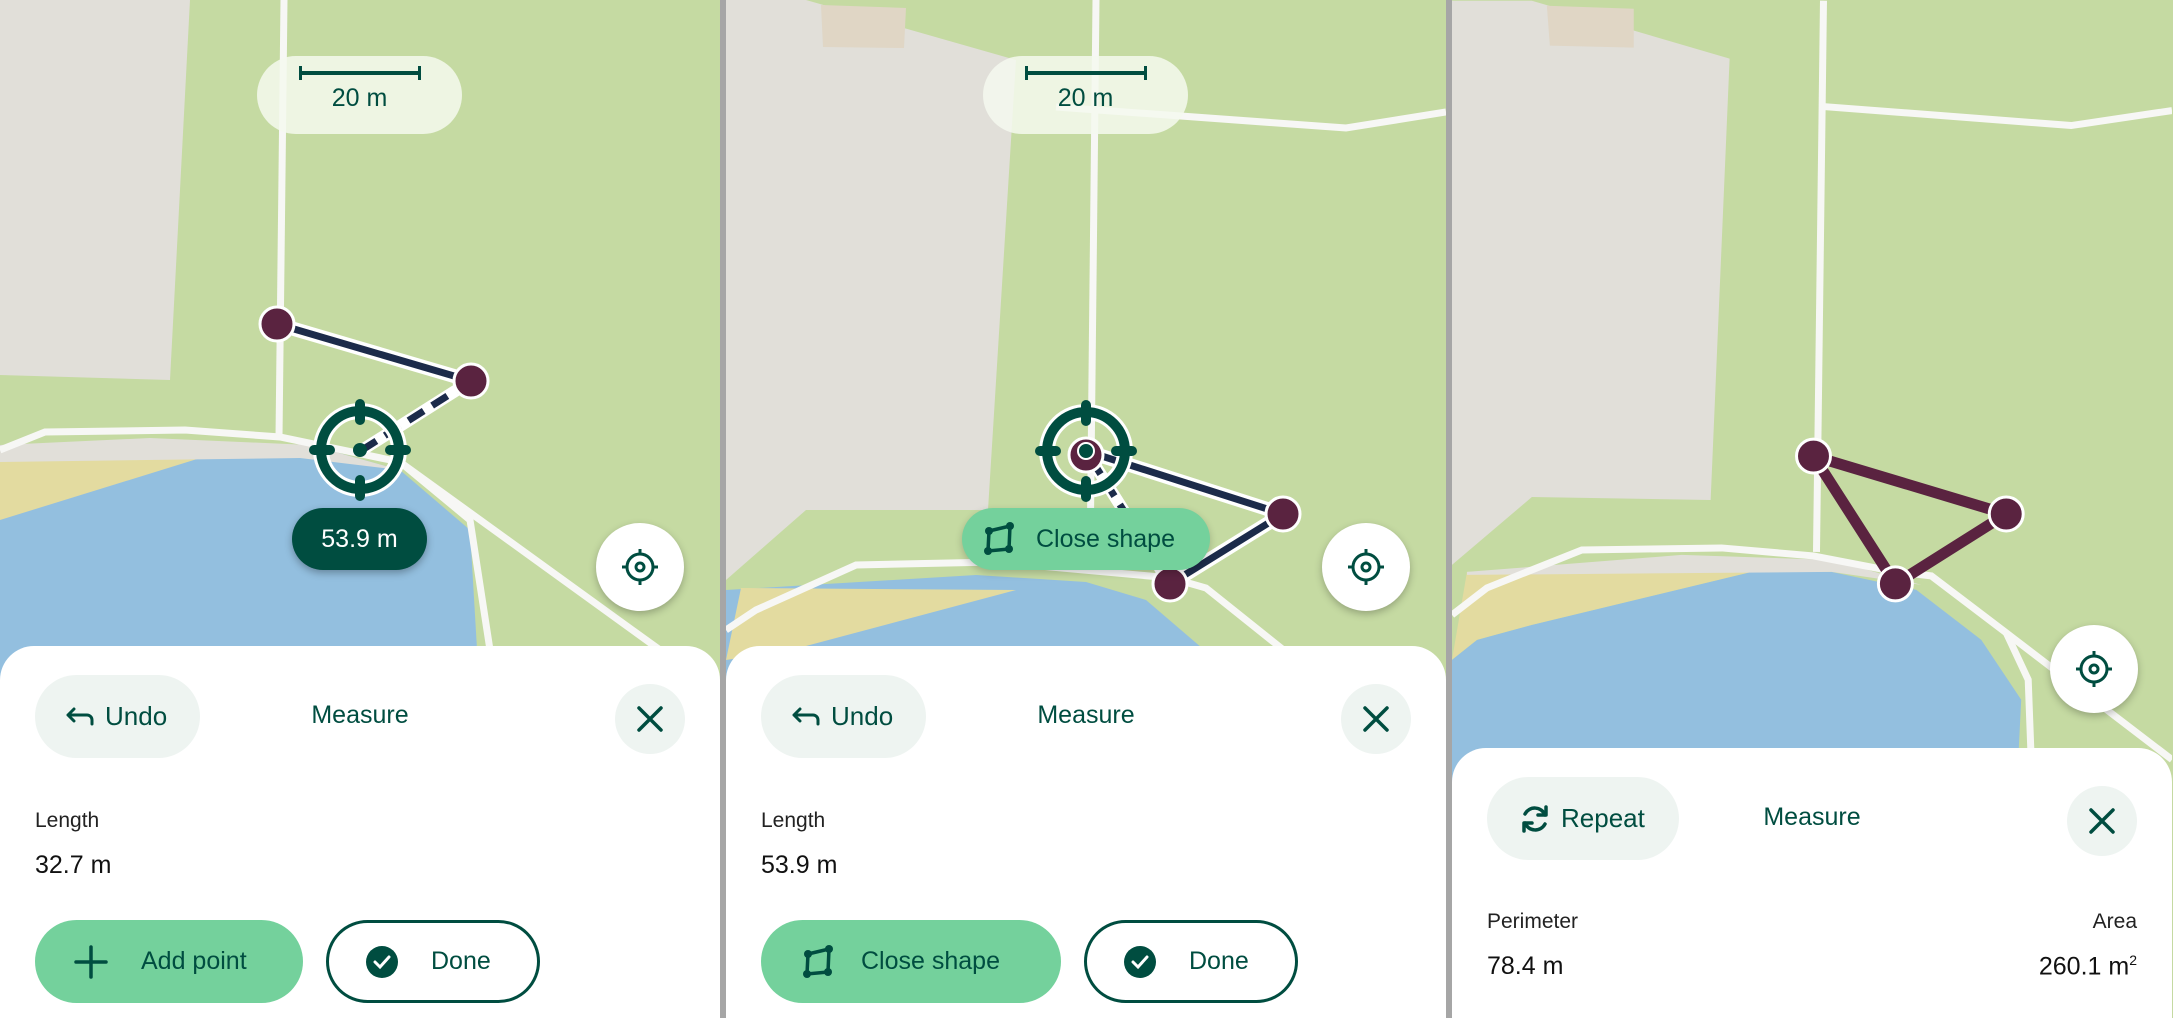 Image resolution: width=2173 pixels, height=1018 pixels. Describe the element at coordinates (2084, 966) in the screenshot. I see `area-number: 260.1 m` at that location.